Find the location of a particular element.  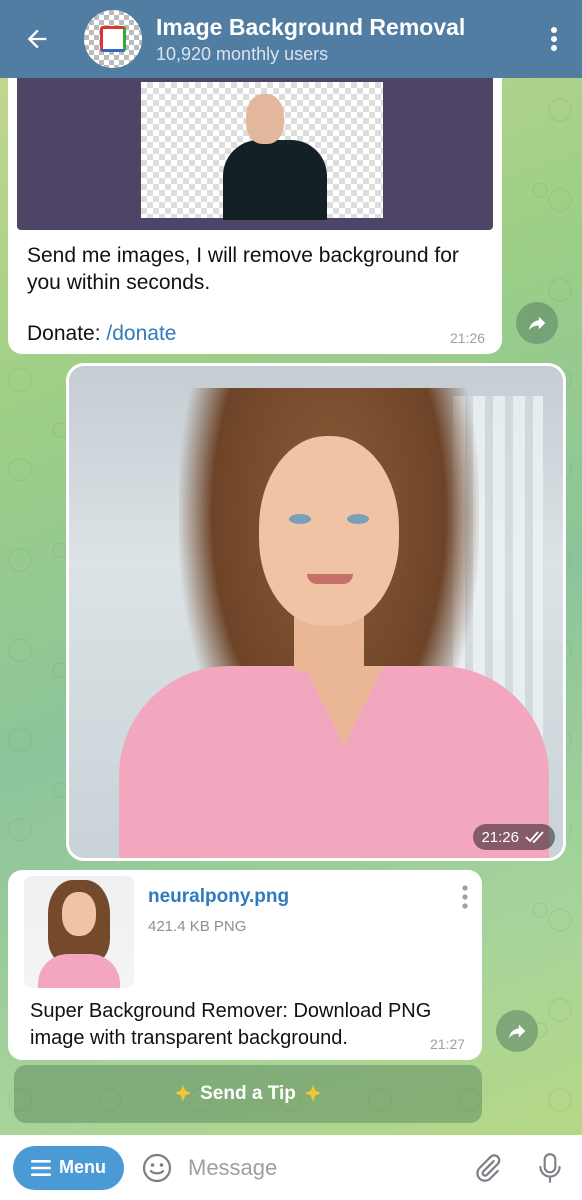

attach-button is located at coordinates (488, 1168).